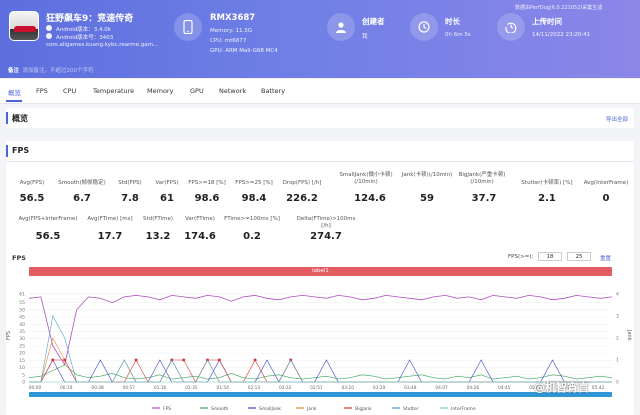 This screenshot has width=640, height=415. What do you see at coordinates (19, 258) in the screenshot?
I see `chart-title: FPS` at bounding box center [19, 258].